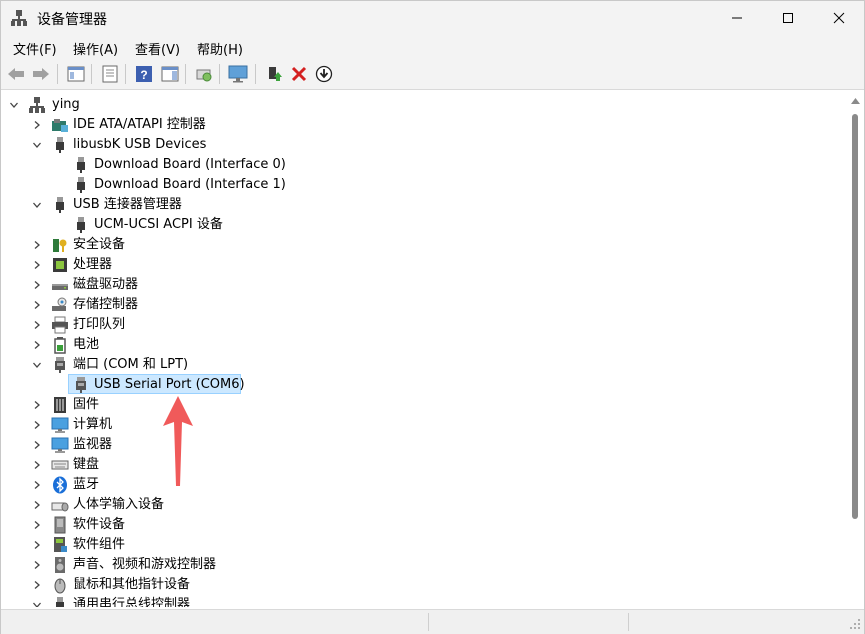 This screenshot has height=634, width=865. Describe the element at coordinates (425, 601) in the screenshot. I see `tree-item-usb-controllers: 通用串行总线控制器` at that location.